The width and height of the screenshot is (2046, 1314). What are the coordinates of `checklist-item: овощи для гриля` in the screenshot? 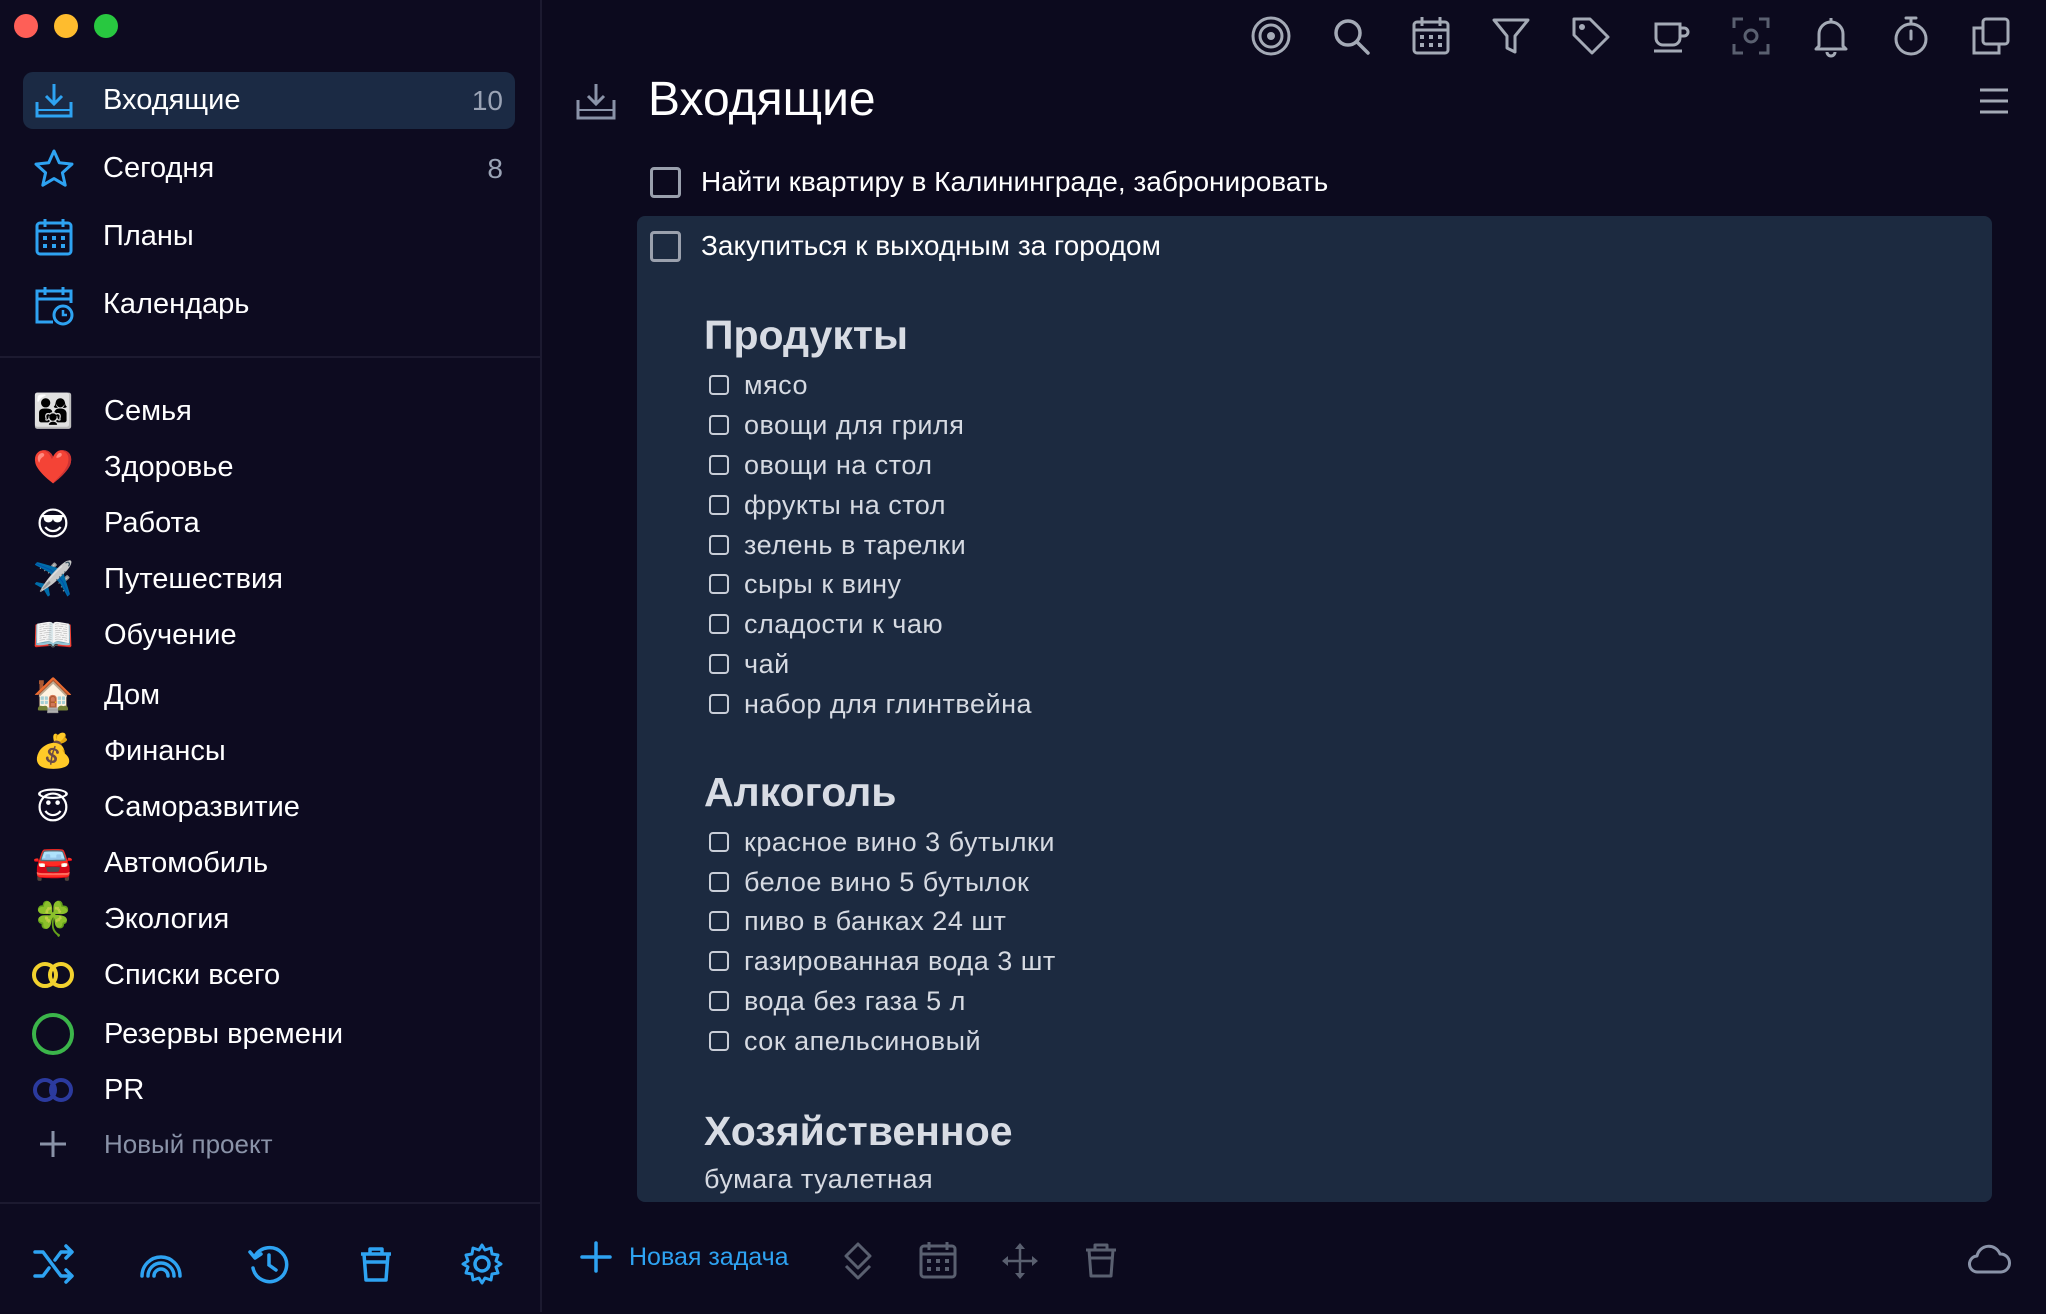 It's located at (836, 425).